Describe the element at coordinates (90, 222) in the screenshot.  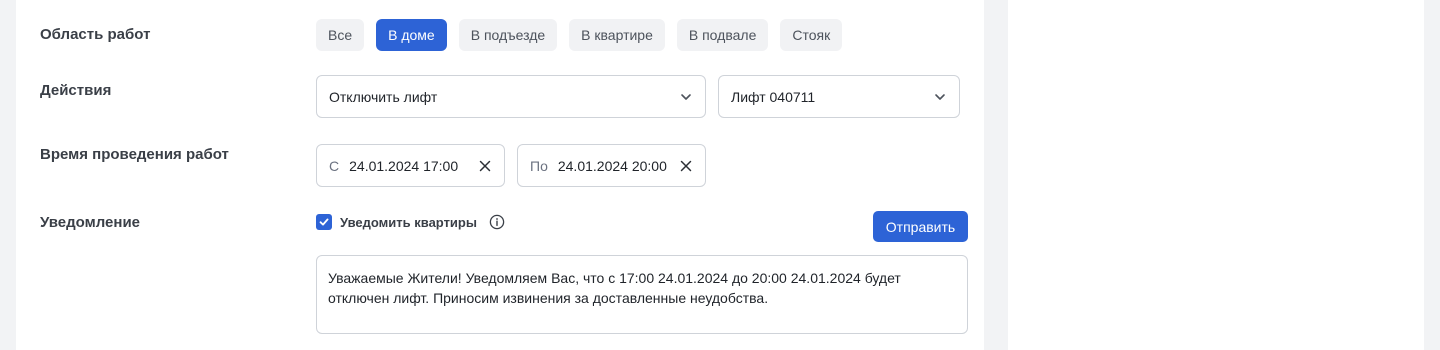
I see `notification-label: Уведомление` at that location.